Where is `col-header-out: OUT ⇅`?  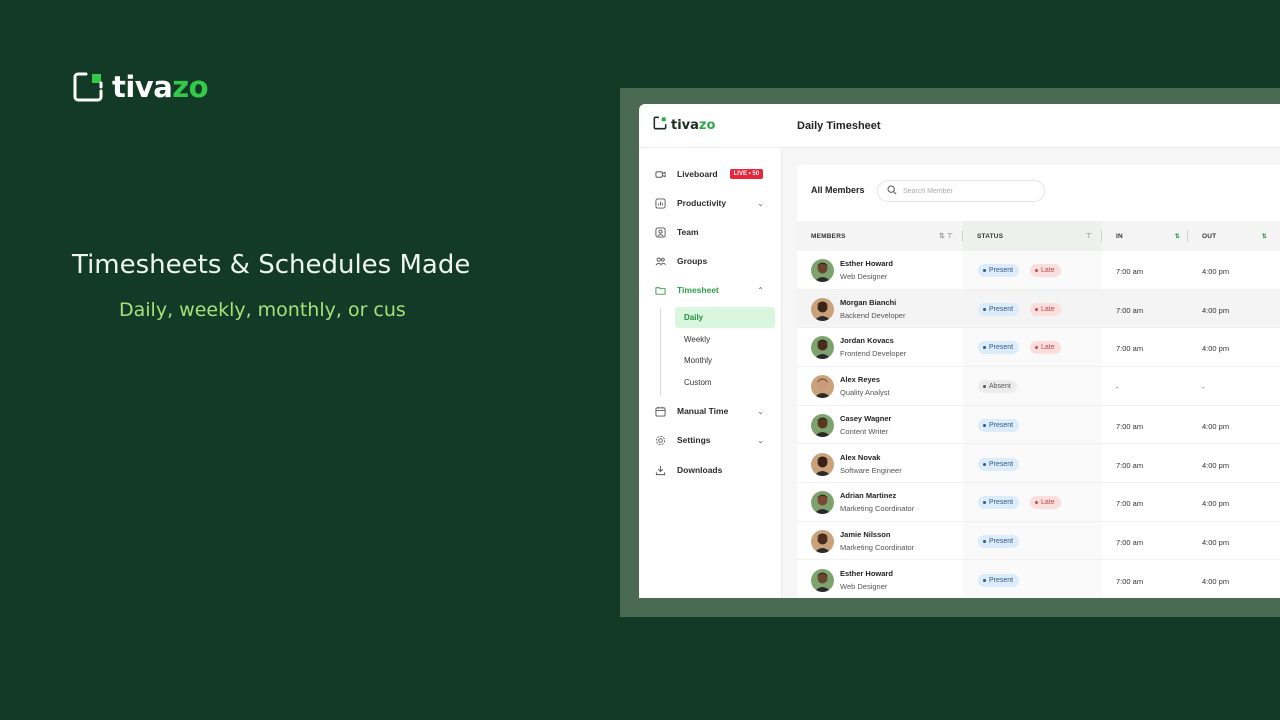 col-header-out: OUT ⇅ is located at coordinates (1234, 236).